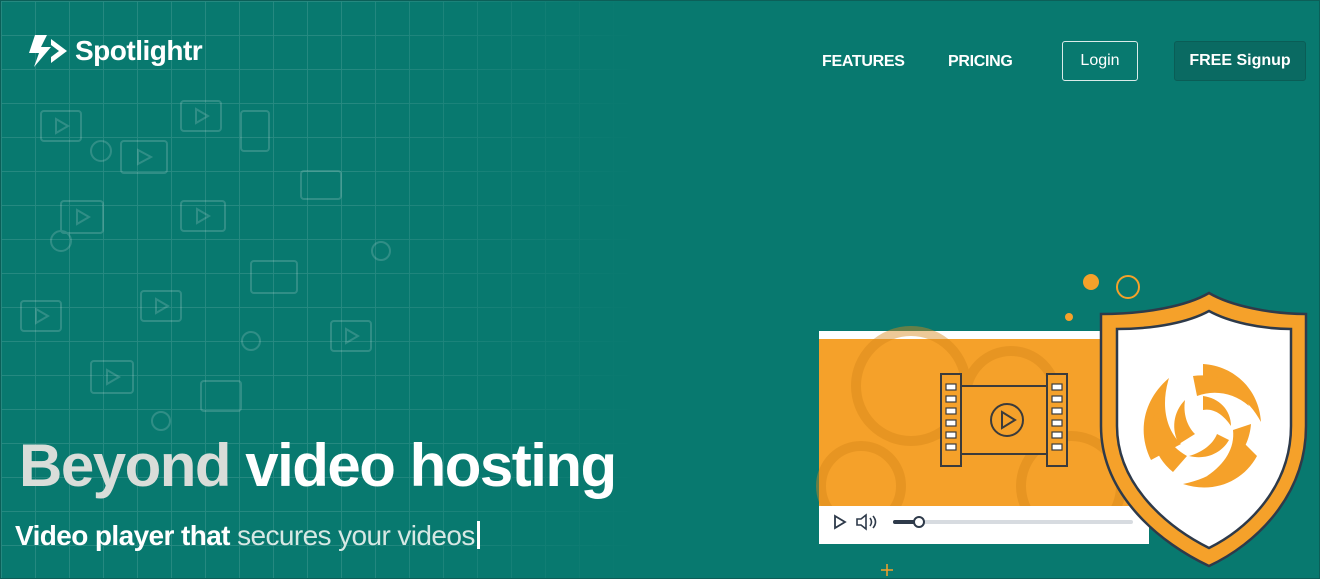 This screenshot has height=579, width=1320. Describe the element at coordinates (356, 535) in the screenshot. I see `subline-part-2: secures your videos` at that location.